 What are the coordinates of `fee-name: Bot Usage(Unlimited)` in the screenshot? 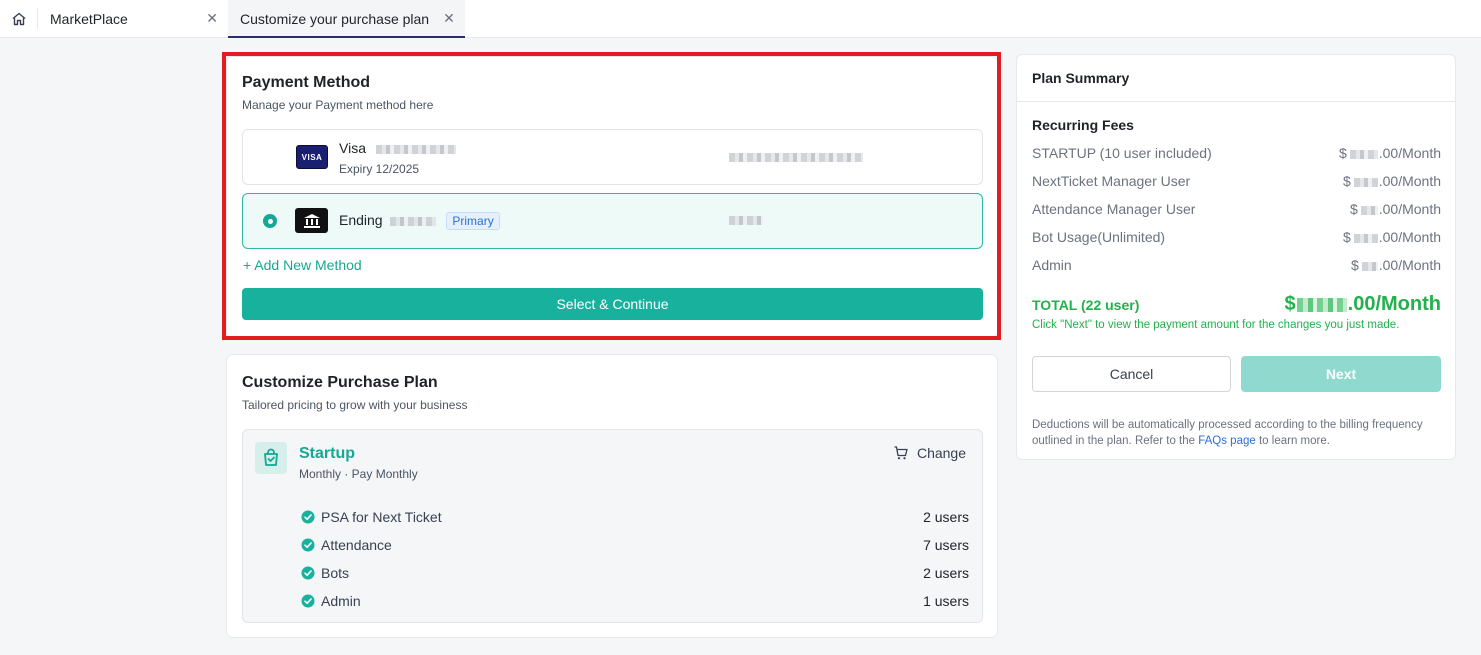 It's located at (1099, 237).